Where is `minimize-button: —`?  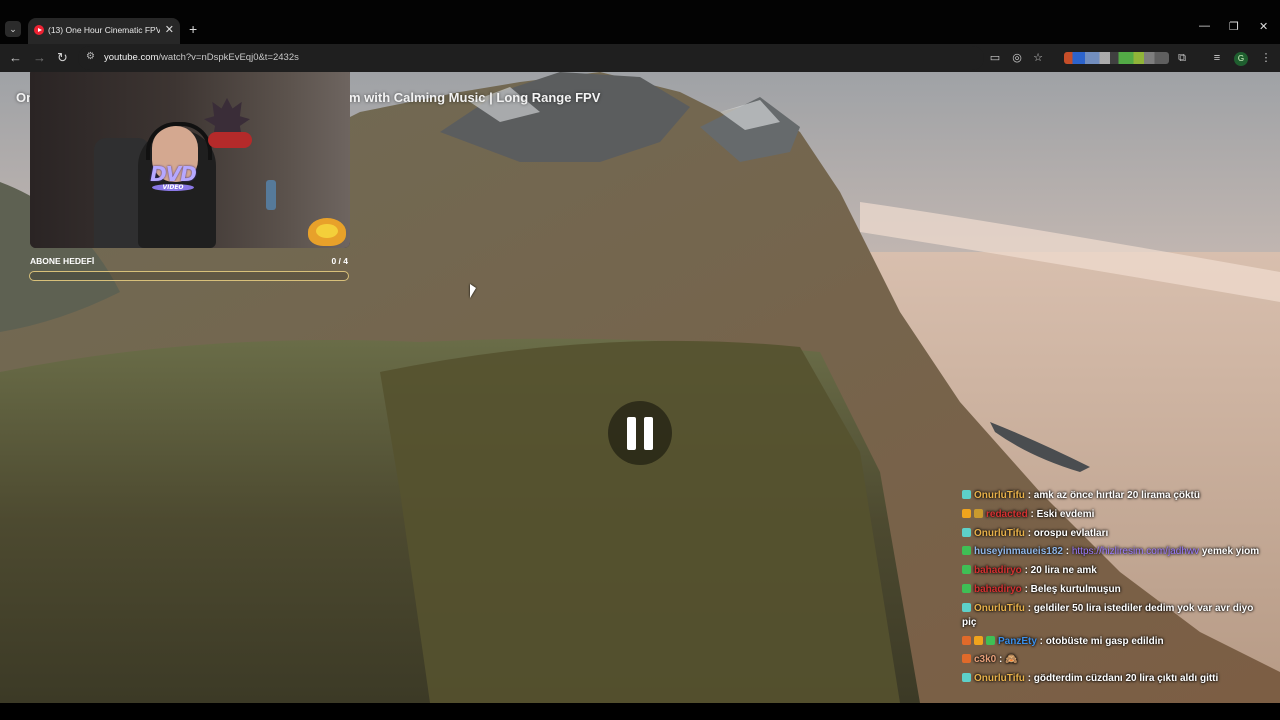 minimize-button: — is located at coordinates (1204, 26).